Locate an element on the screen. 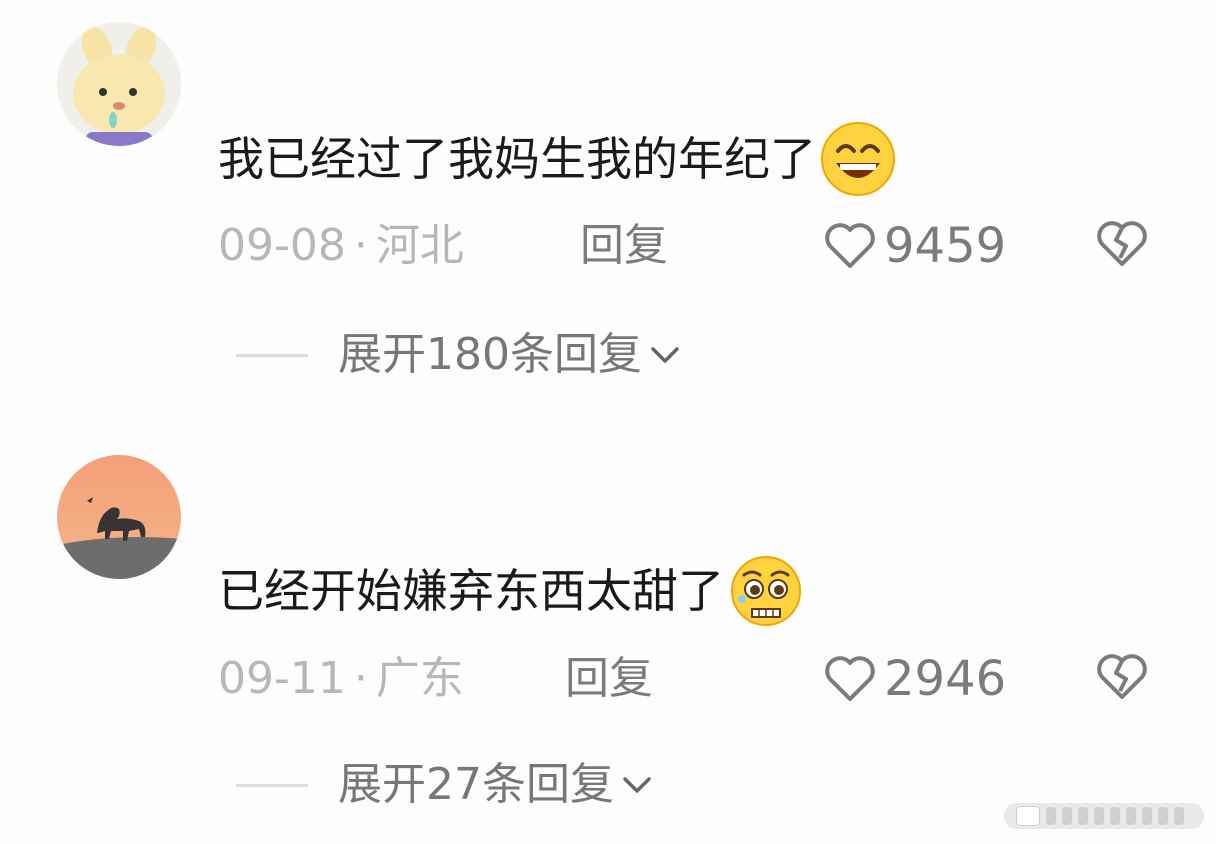 Image resolution: width=1216 pixels, height=844 pixels. comment-text-content: 我已经过了我妈生我的年纪了 is located at coordinates (517, 159).